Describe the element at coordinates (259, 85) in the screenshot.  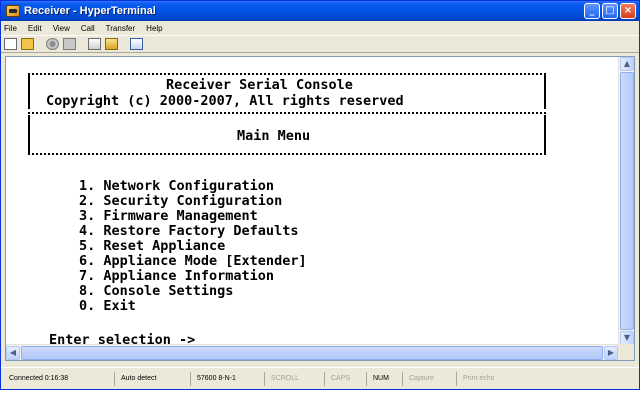
I see `console-title: Receiver Serial Console` at that location.